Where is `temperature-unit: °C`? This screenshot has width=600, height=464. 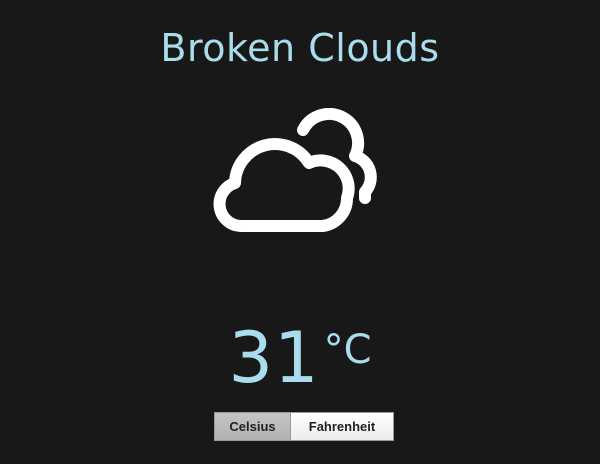
temperature-unit: °C is located at coordinates (347, 350).